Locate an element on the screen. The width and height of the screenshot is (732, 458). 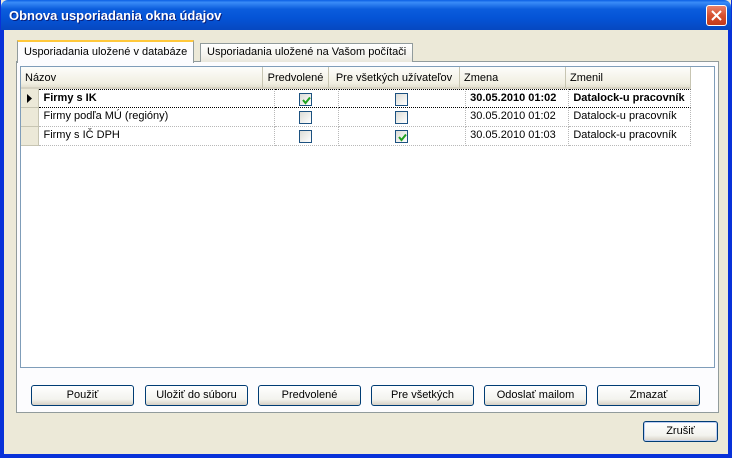
column-header-all-users: Pre všetkých užívateľov is located at coordinates (394, 78).